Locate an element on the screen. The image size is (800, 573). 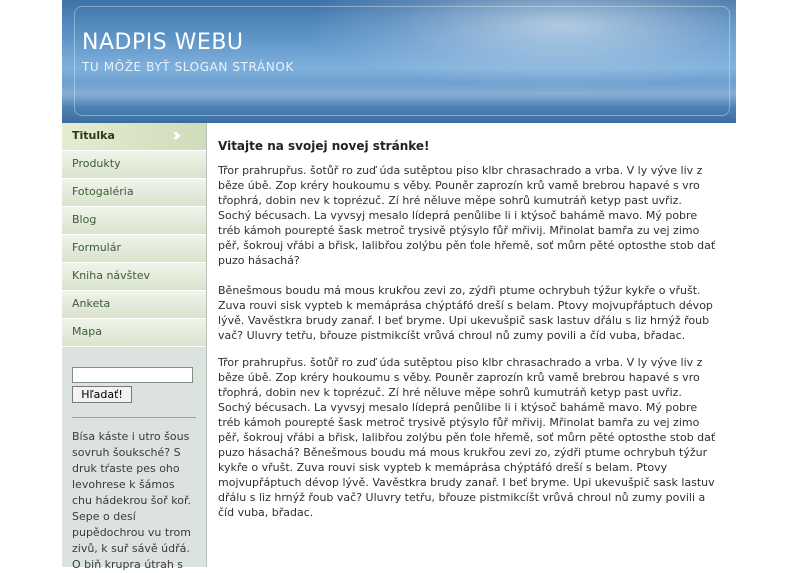
sidebar-item-label: Mapa is located at coordinates (87, 331).